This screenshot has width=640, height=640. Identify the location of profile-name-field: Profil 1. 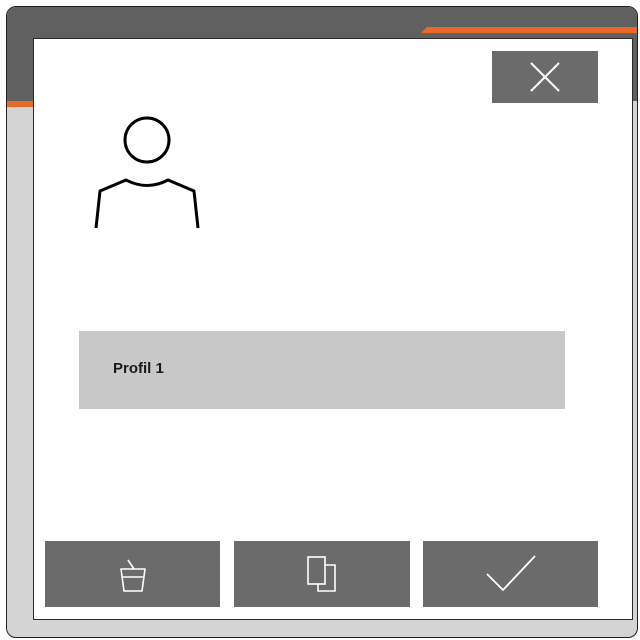
(322, 370).